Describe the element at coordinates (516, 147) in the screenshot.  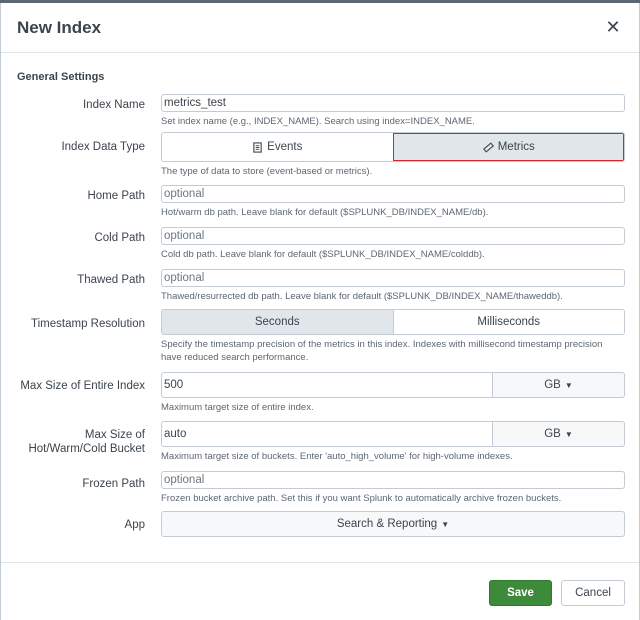
I see `metrics-option-label: Metrics` at that location.